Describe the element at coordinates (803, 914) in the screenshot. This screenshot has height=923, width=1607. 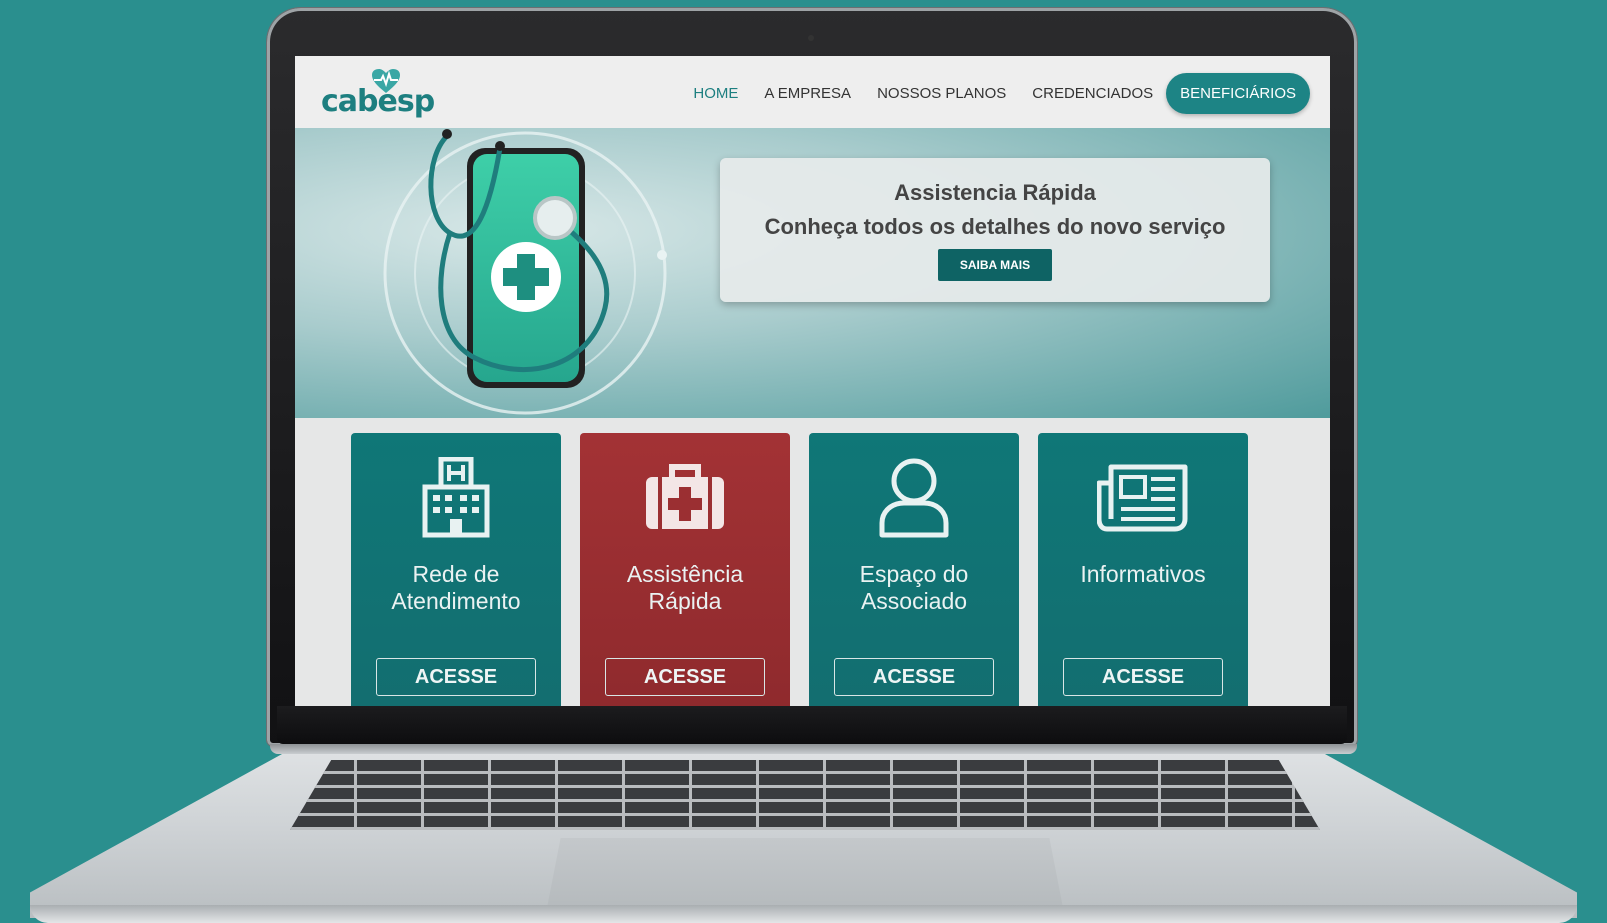
I see `laptop-edge` at that location.